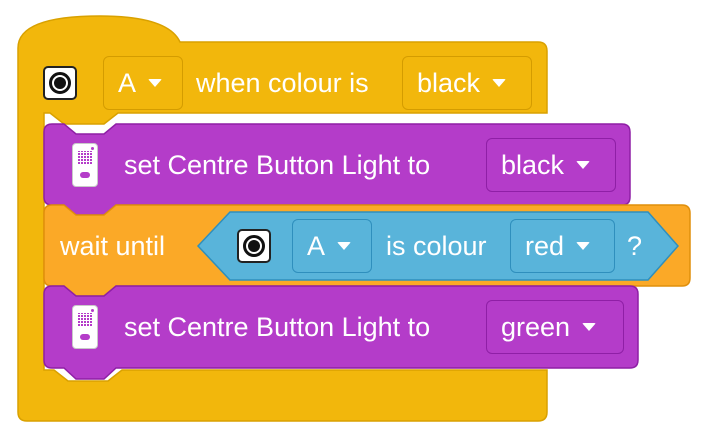 This screenshot has width=704, height=439. Describe the element at coordinates (449, 82) in the screenshot. I see `event-colour-value: black` at that location.